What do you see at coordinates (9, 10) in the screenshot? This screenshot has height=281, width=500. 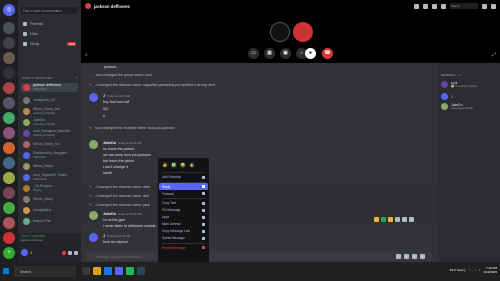 I see `discord-home-icon: ◎` at bounding box center [9, 10].